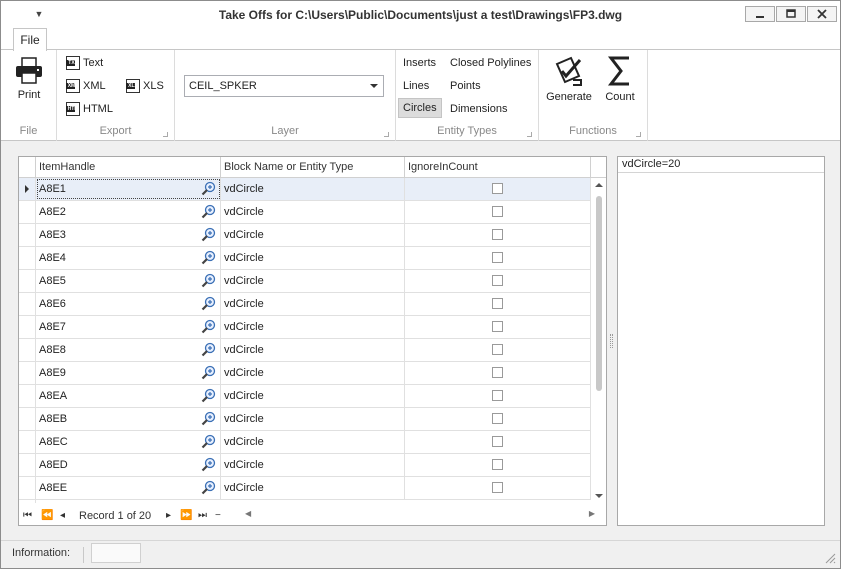 The image size is (841, 569). I want to click on export-text-button: TXT Text, so click(84, 63).